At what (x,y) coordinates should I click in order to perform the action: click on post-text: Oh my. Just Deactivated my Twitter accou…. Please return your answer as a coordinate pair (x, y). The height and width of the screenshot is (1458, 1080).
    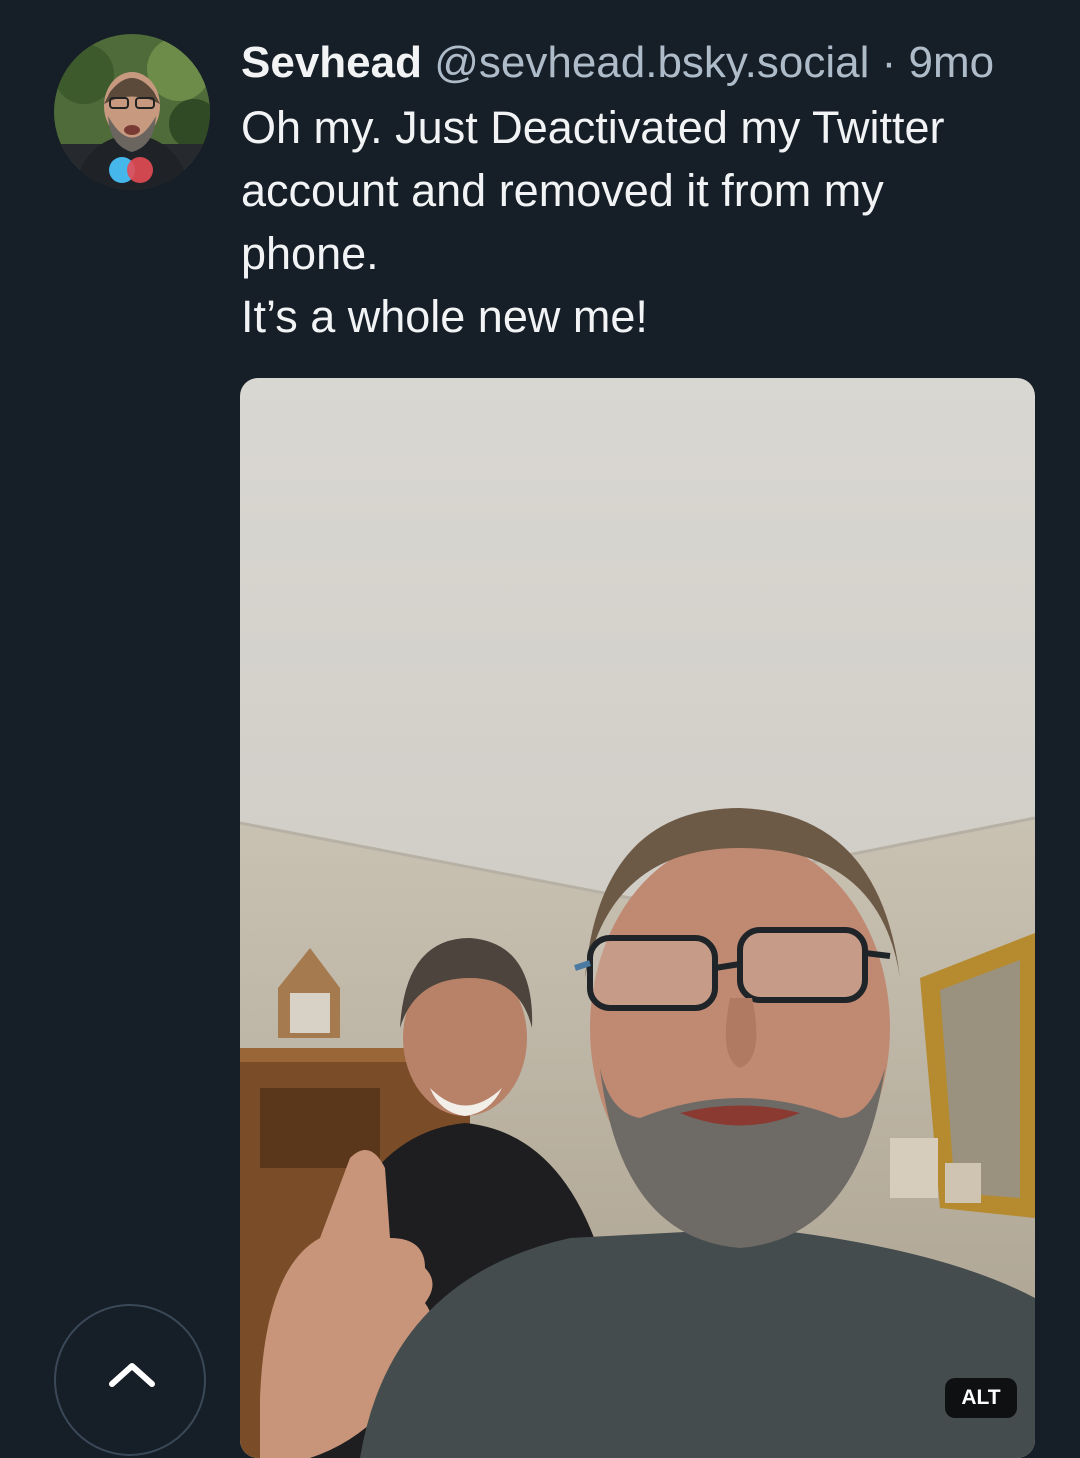
    Looking at the image, I should click on (641, 222).